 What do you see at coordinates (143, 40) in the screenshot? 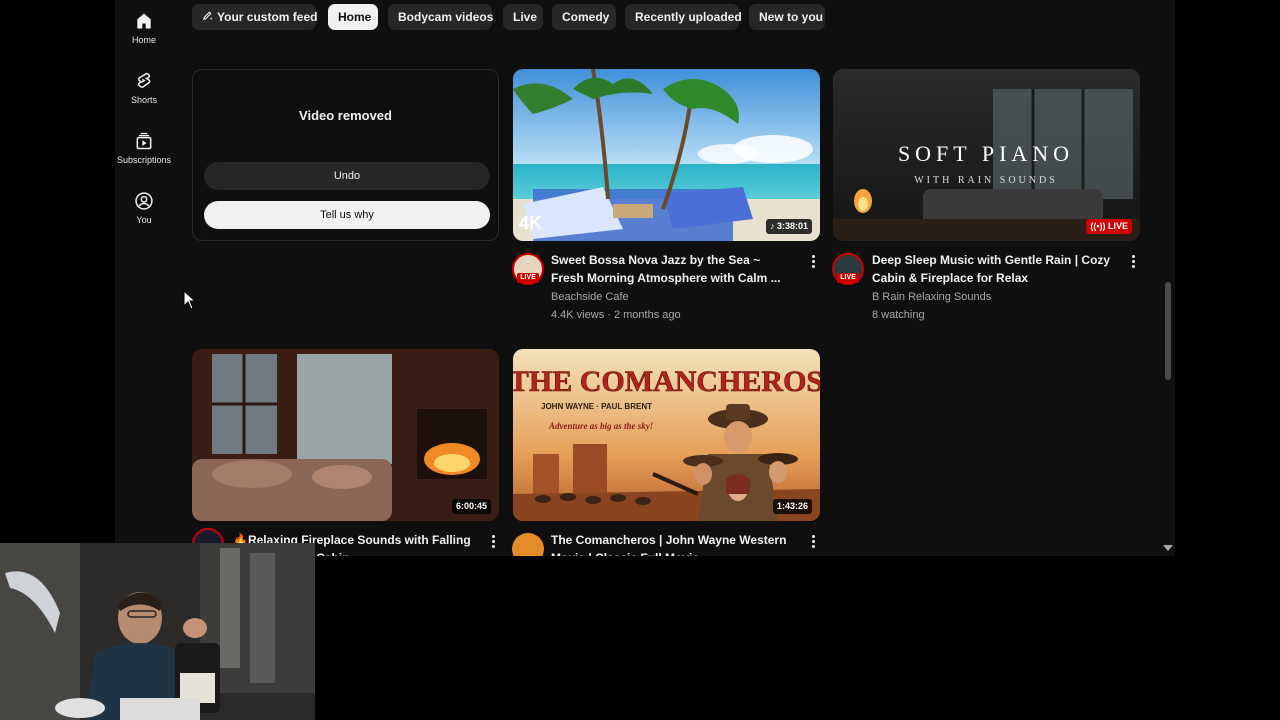
I see `sidebar-item-label: Home` at bounding box center [143, 40].